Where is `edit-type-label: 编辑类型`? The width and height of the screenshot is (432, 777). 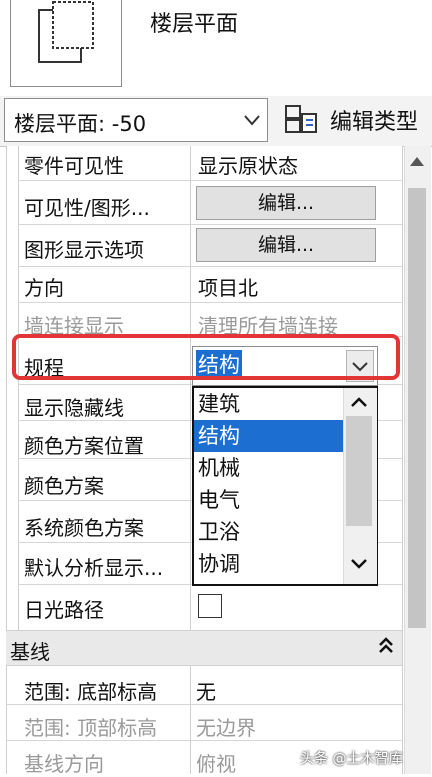
edit-type-label: 编辑类型 is located at coordinates (374, 122).